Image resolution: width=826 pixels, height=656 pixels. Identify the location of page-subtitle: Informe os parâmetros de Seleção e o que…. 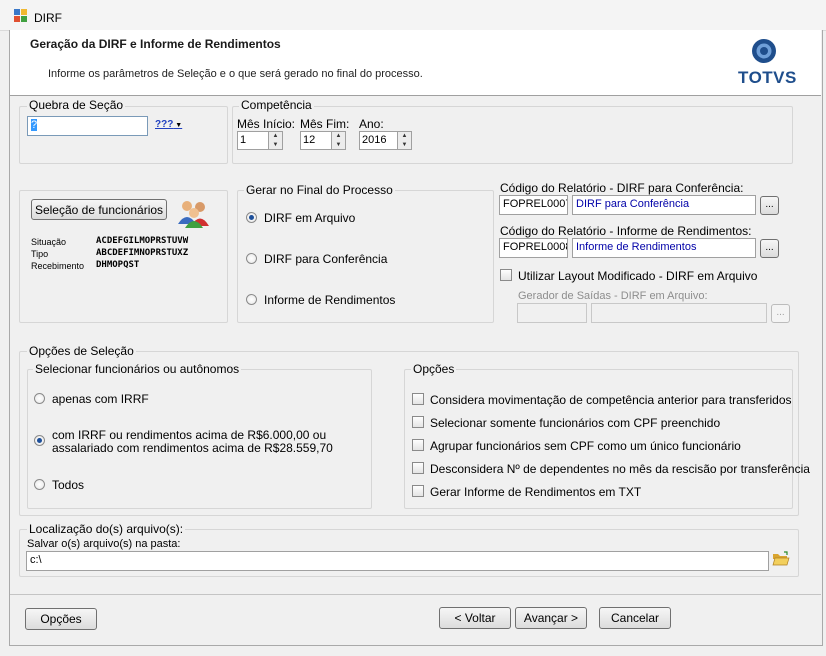
(235, 74).